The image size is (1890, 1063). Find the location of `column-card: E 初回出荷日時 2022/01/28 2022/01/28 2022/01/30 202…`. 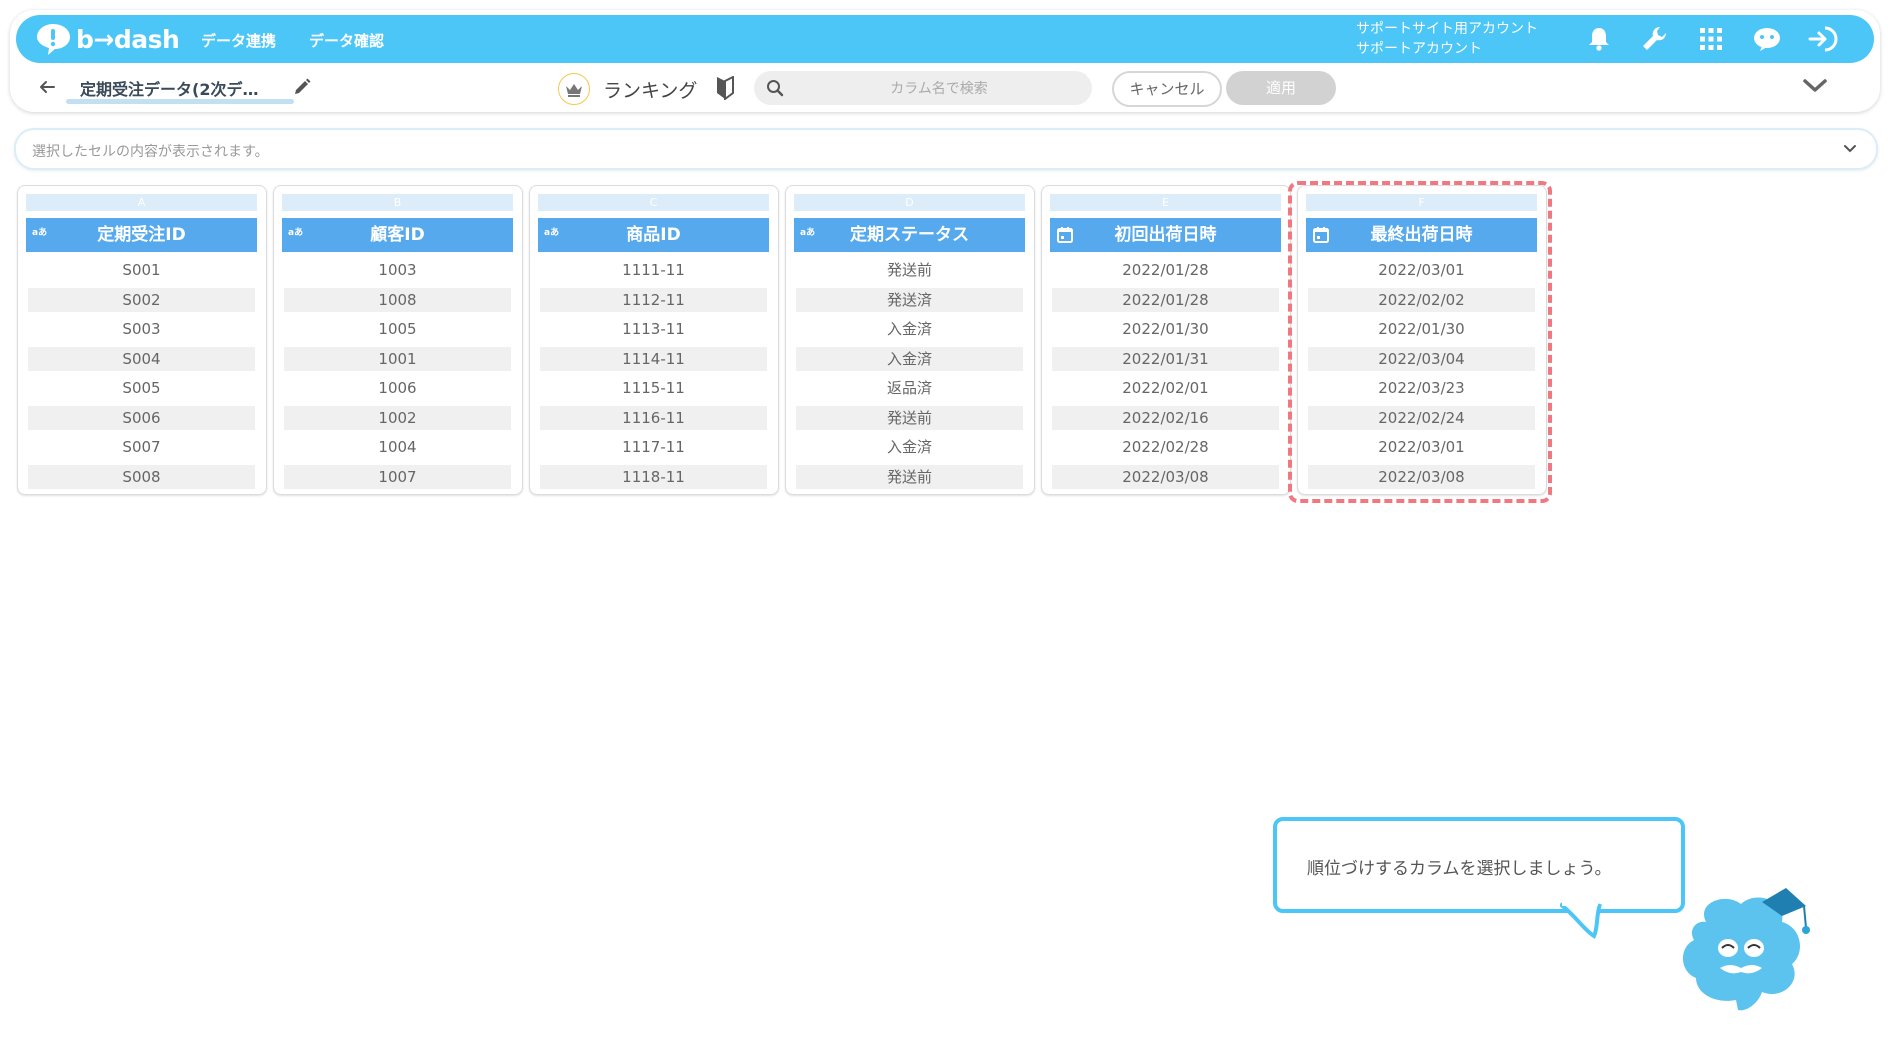

column-card: E 初回出荷日時 2022/01/28 2022/01/28 2022/01/30 202… is located at coordinates (1166, 340).